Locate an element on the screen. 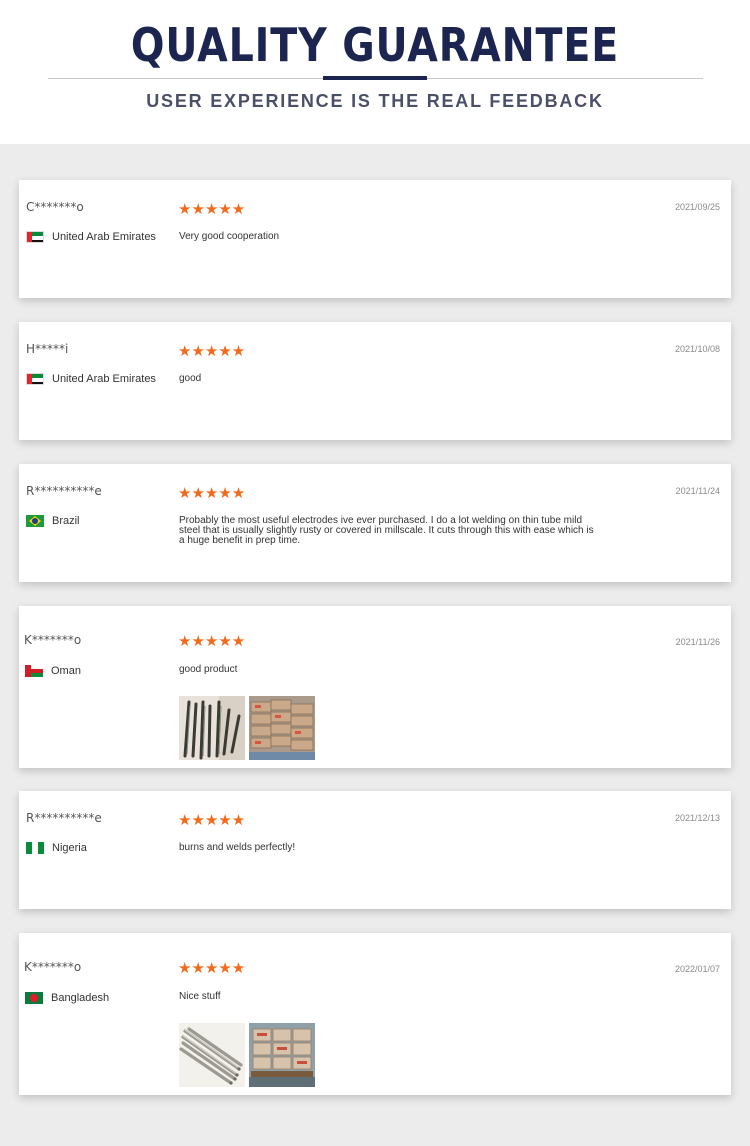  boxes-photo is located at coordinates (282, 728).